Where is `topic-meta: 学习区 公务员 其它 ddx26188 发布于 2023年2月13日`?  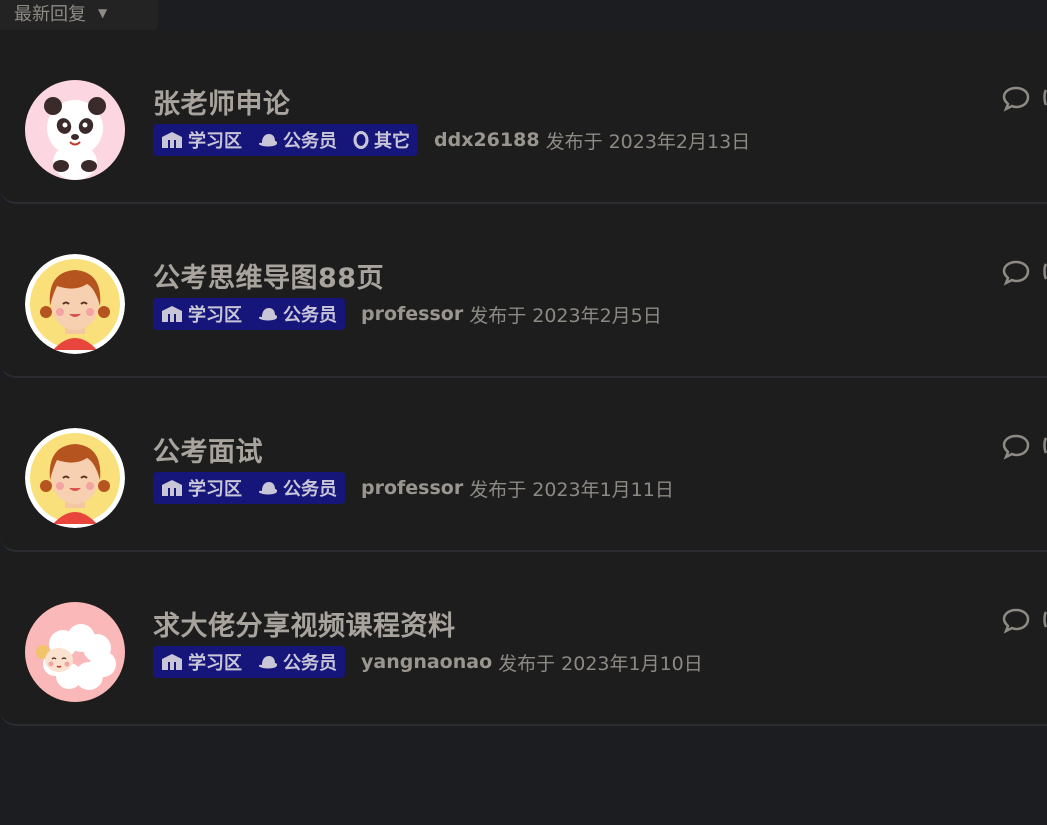
topic-meta: 学习区 公务员 其它 ddx26188 发布于 2023年2月13日 is located at coordinates (451, 140).